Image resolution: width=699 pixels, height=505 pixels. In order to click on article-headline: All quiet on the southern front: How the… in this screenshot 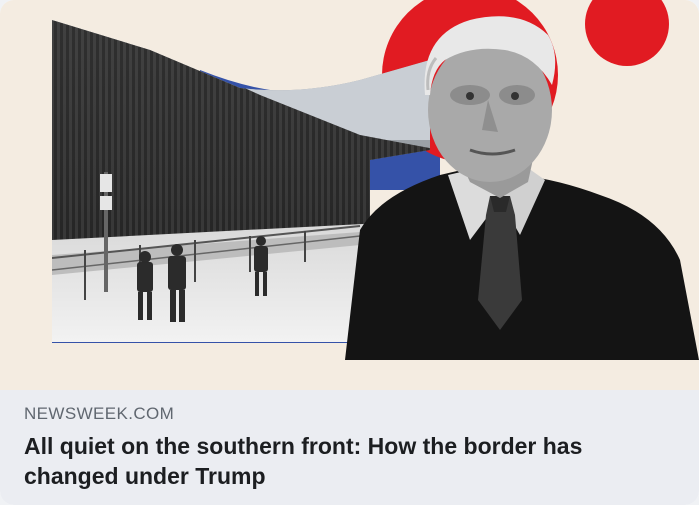, I will do `click(349, 461)`.